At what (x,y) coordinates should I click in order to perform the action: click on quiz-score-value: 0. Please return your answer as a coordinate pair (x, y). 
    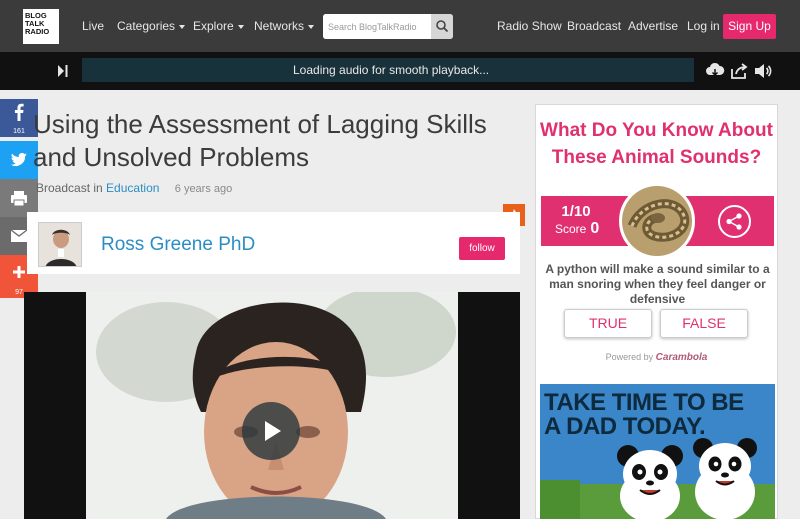
    Looking at the image, I should click on (595, 228).